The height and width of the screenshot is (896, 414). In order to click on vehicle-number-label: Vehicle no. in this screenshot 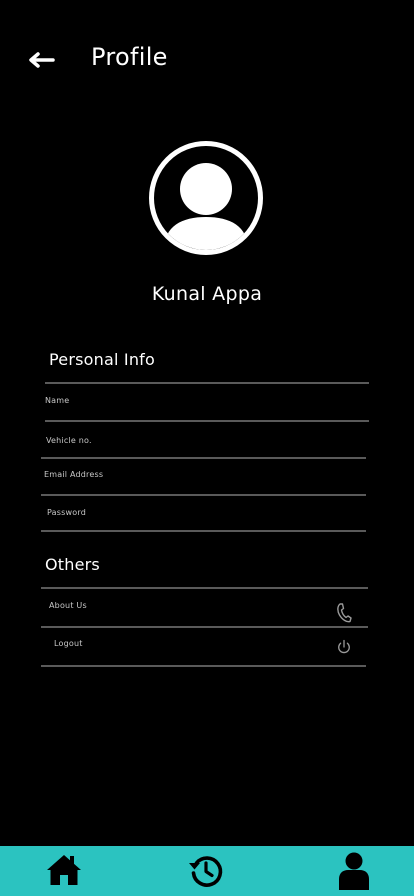, I will do `click(69, 440)`.